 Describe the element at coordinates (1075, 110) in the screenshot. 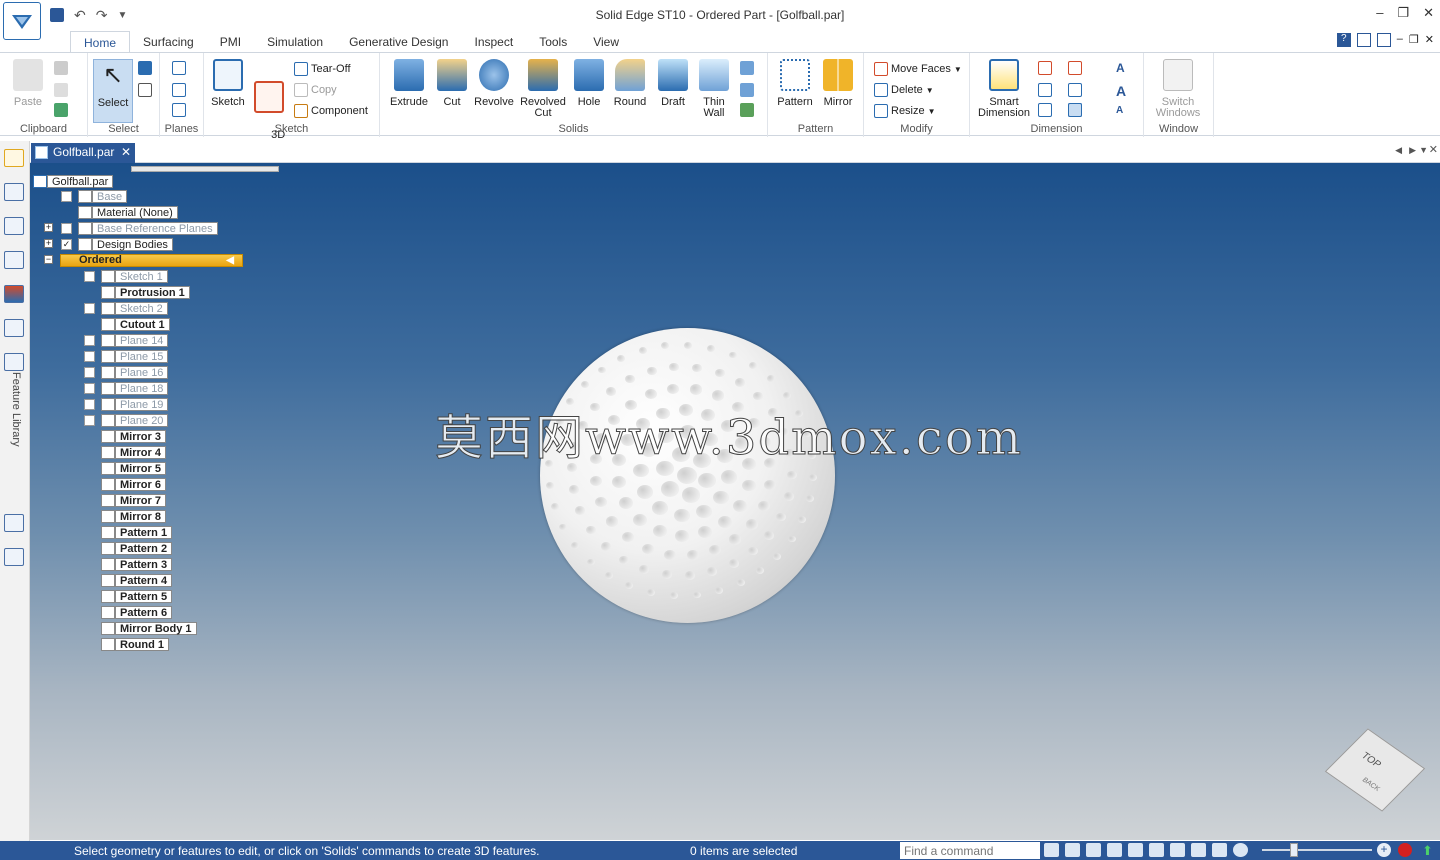

I see `relations-button` at that location.